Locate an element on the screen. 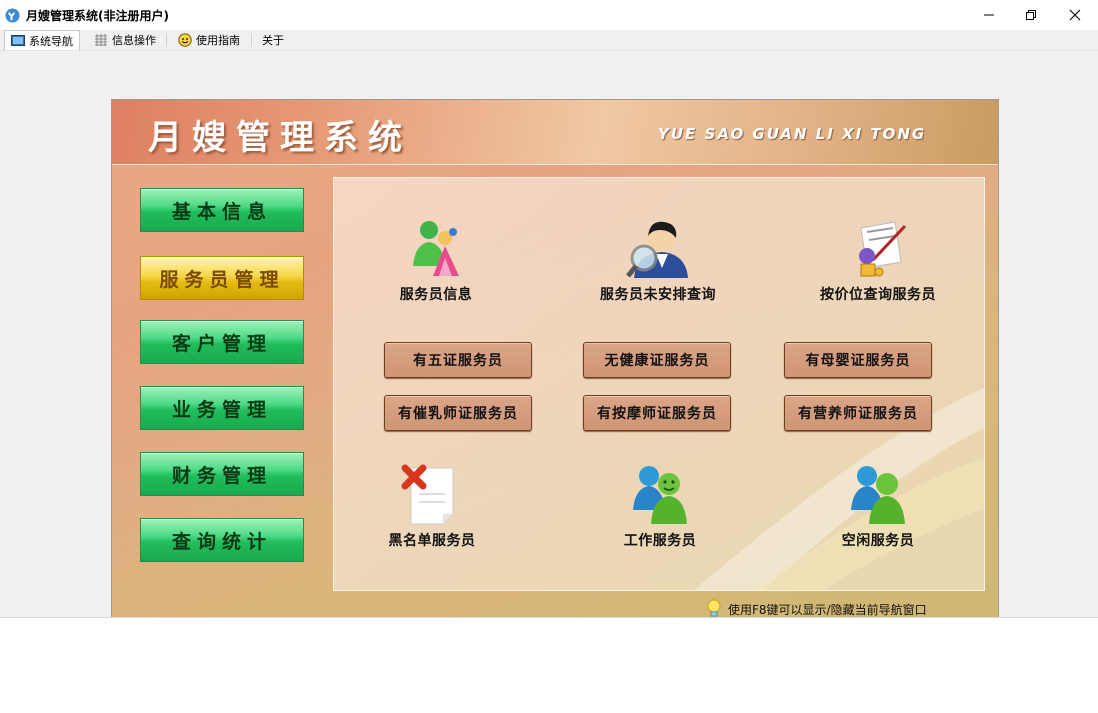 The image size is (1098, 713). panel-title: 月嫂管理系统 is located at coordinates (280, 138).